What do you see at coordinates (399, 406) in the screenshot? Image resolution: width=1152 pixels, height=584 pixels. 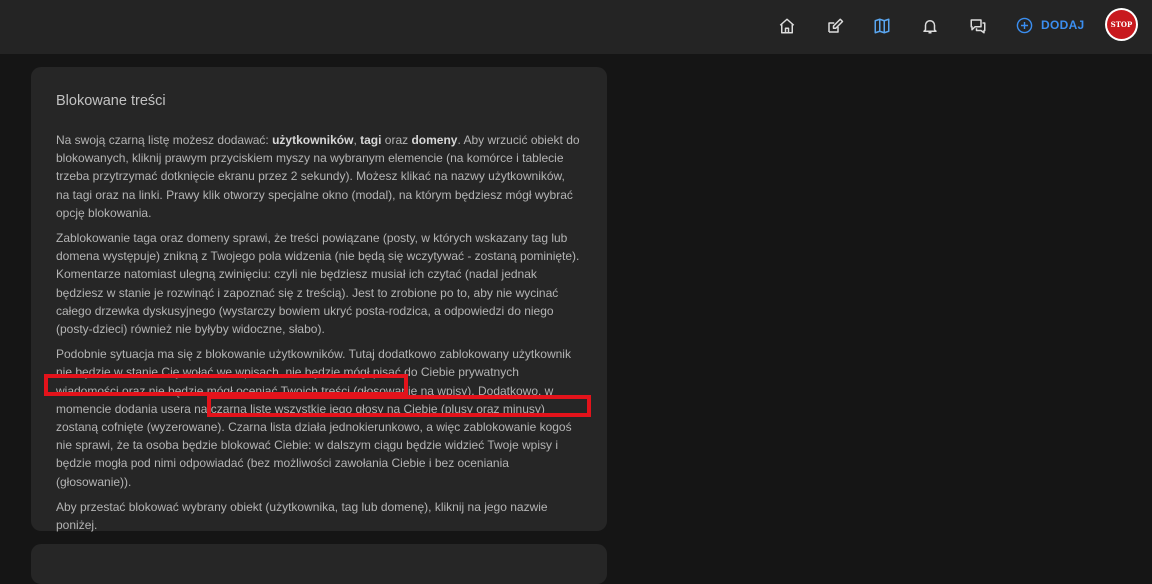 I see `highlight-box-votes` at bounding box center [399, 406].